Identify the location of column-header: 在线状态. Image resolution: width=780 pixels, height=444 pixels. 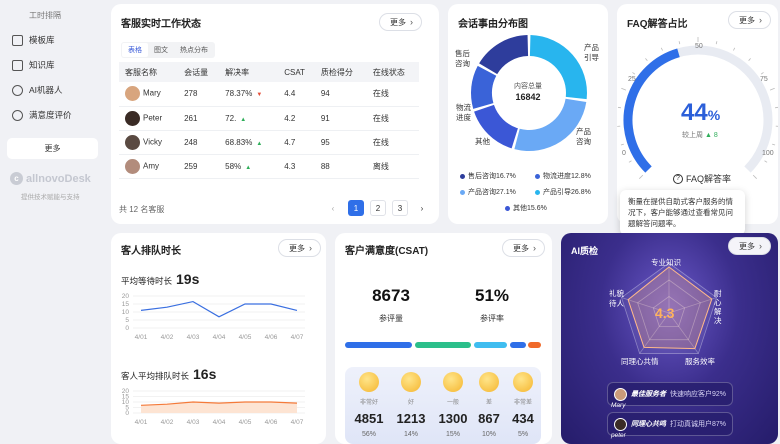
(392, 72).